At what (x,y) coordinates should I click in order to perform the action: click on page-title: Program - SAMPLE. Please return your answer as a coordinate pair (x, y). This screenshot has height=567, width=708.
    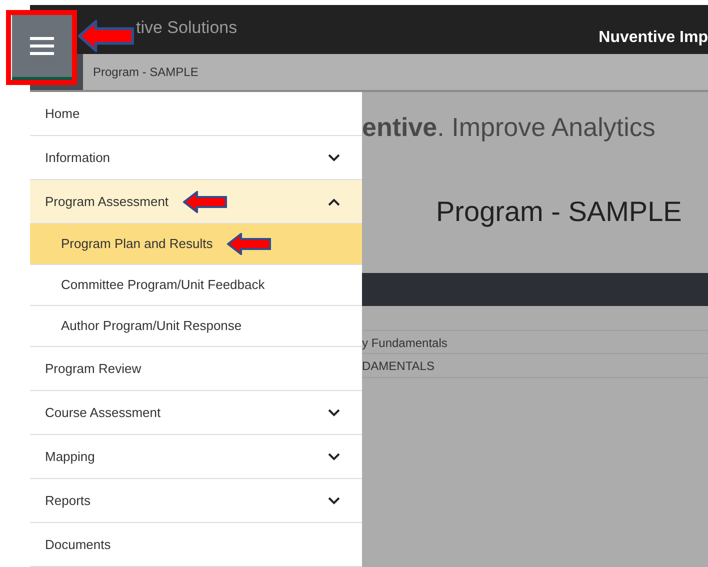
    Looking at the image, I should click on (559, 212).